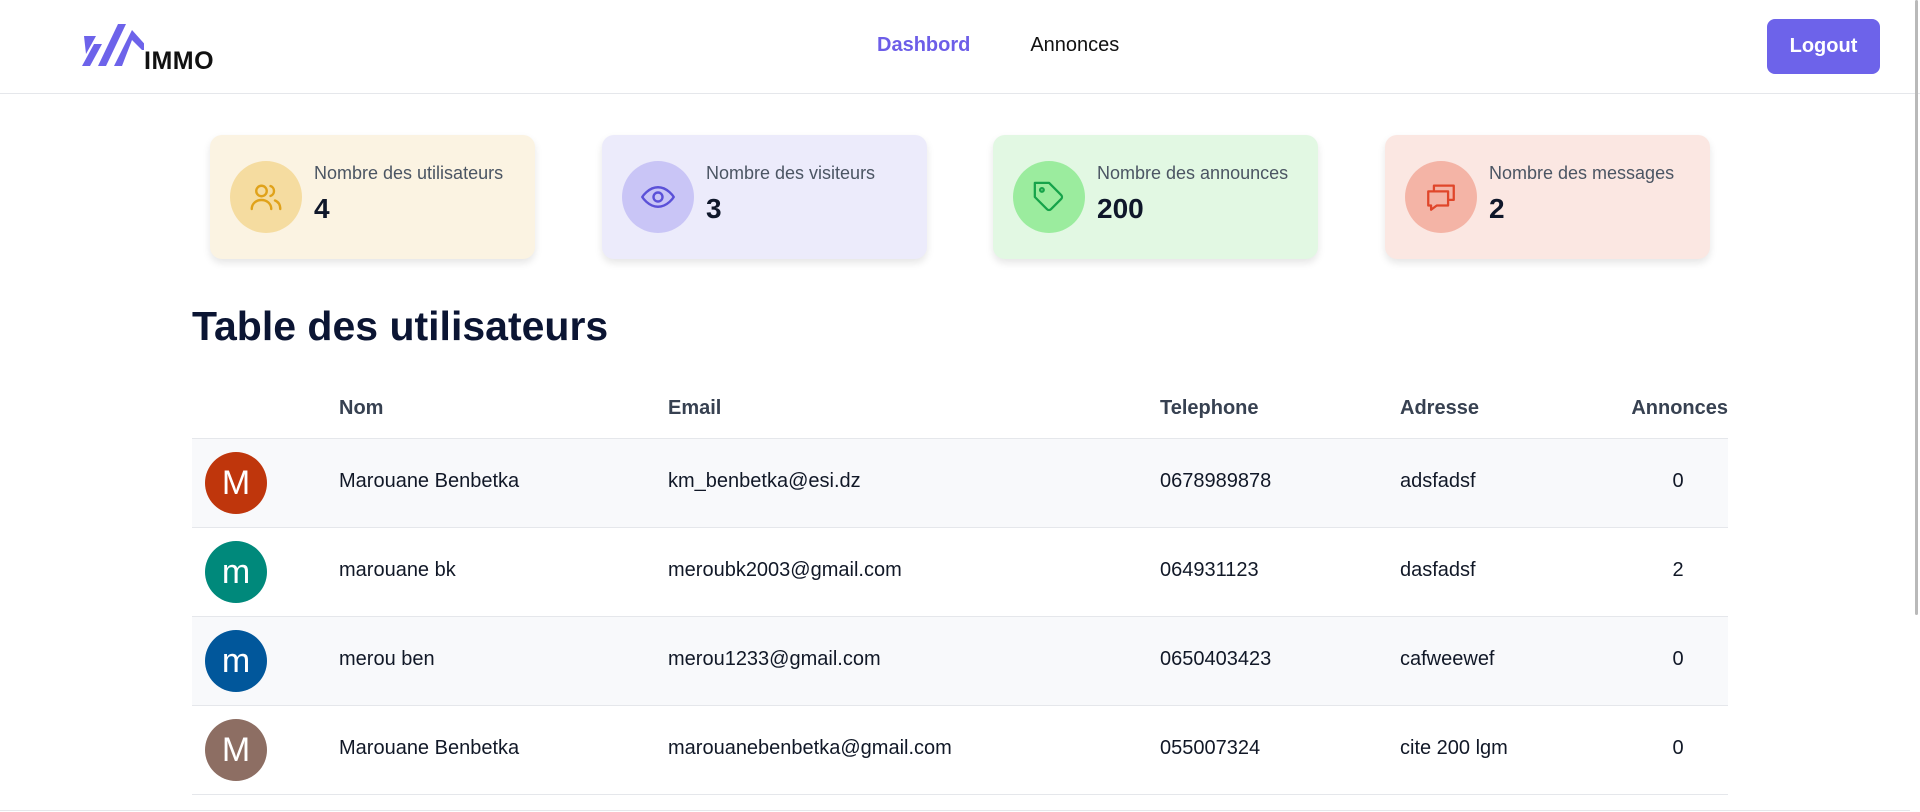 The height and width of the screenshot is (812, 1920). I want to click on scrollbar-thumb, so click(1916, 307).